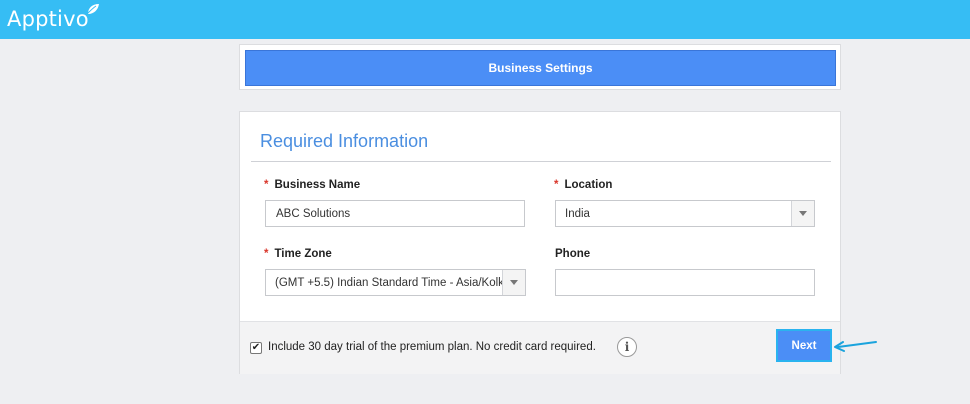 The image size is (970, 404). Describe the element at coordinates (92, 9) in the screenshot. I see `leaf-icon` at that location.